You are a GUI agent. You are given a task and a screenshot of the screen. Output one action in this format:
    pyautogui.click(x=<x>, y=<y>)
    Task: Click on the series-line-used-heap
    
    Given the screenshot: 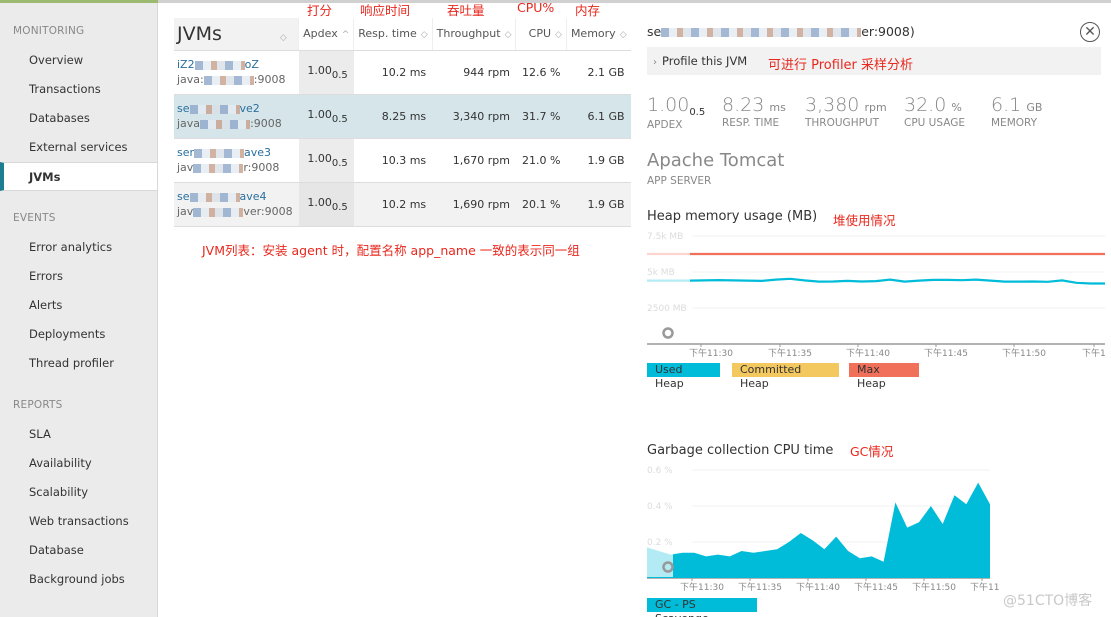 What is the action you would take?
    pyautogui.click(x=876, y=281)
    